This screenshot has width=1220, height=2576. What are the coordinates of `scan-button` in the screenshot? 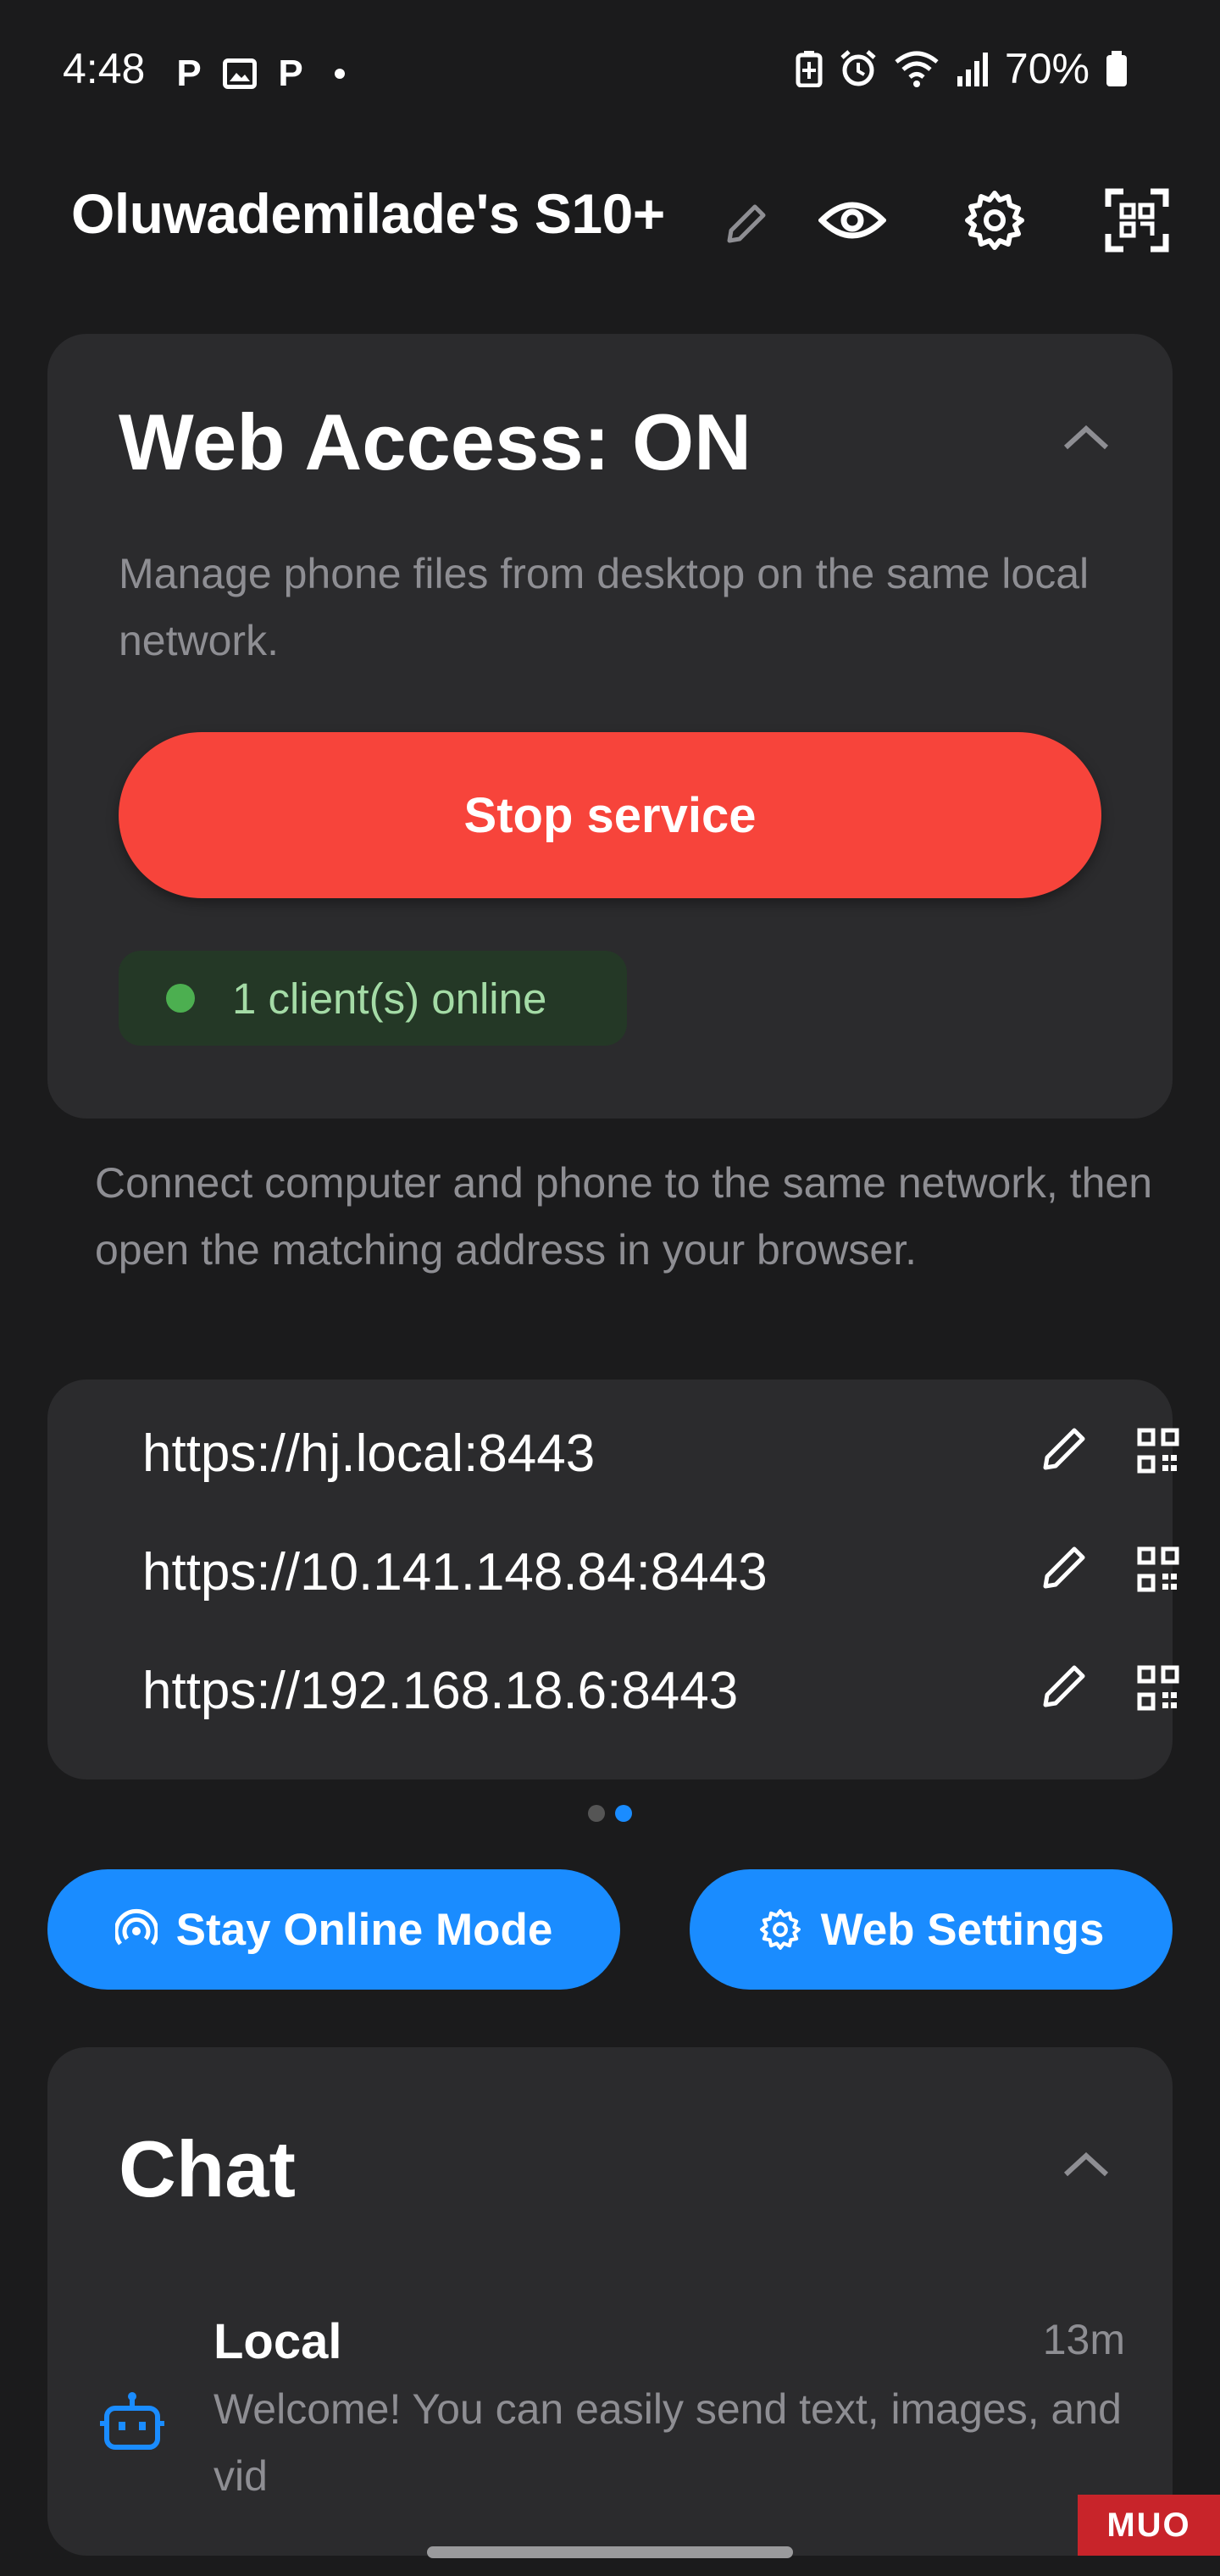 It's located at (1137, 220).